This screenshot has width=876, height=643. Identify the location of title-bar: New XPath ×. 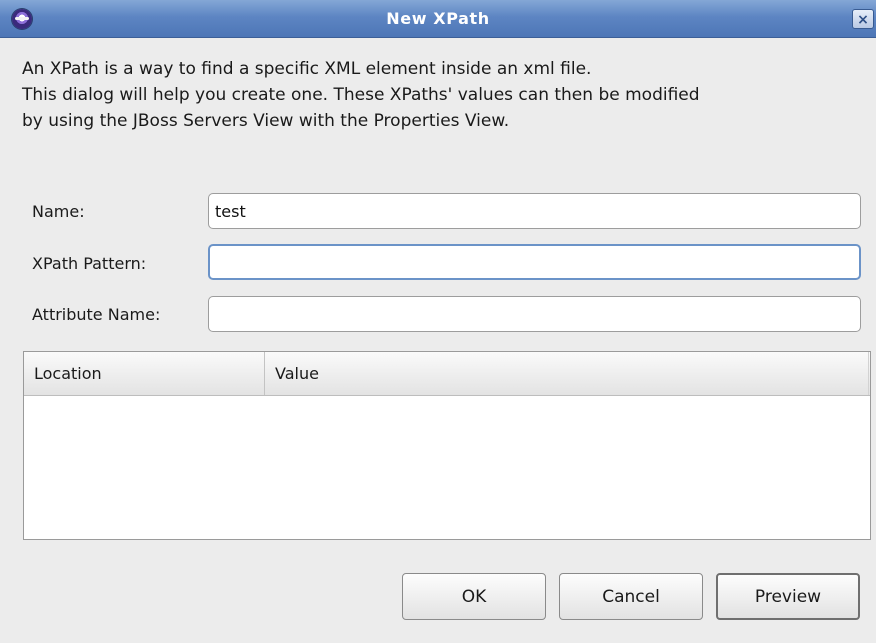
(438, 19).